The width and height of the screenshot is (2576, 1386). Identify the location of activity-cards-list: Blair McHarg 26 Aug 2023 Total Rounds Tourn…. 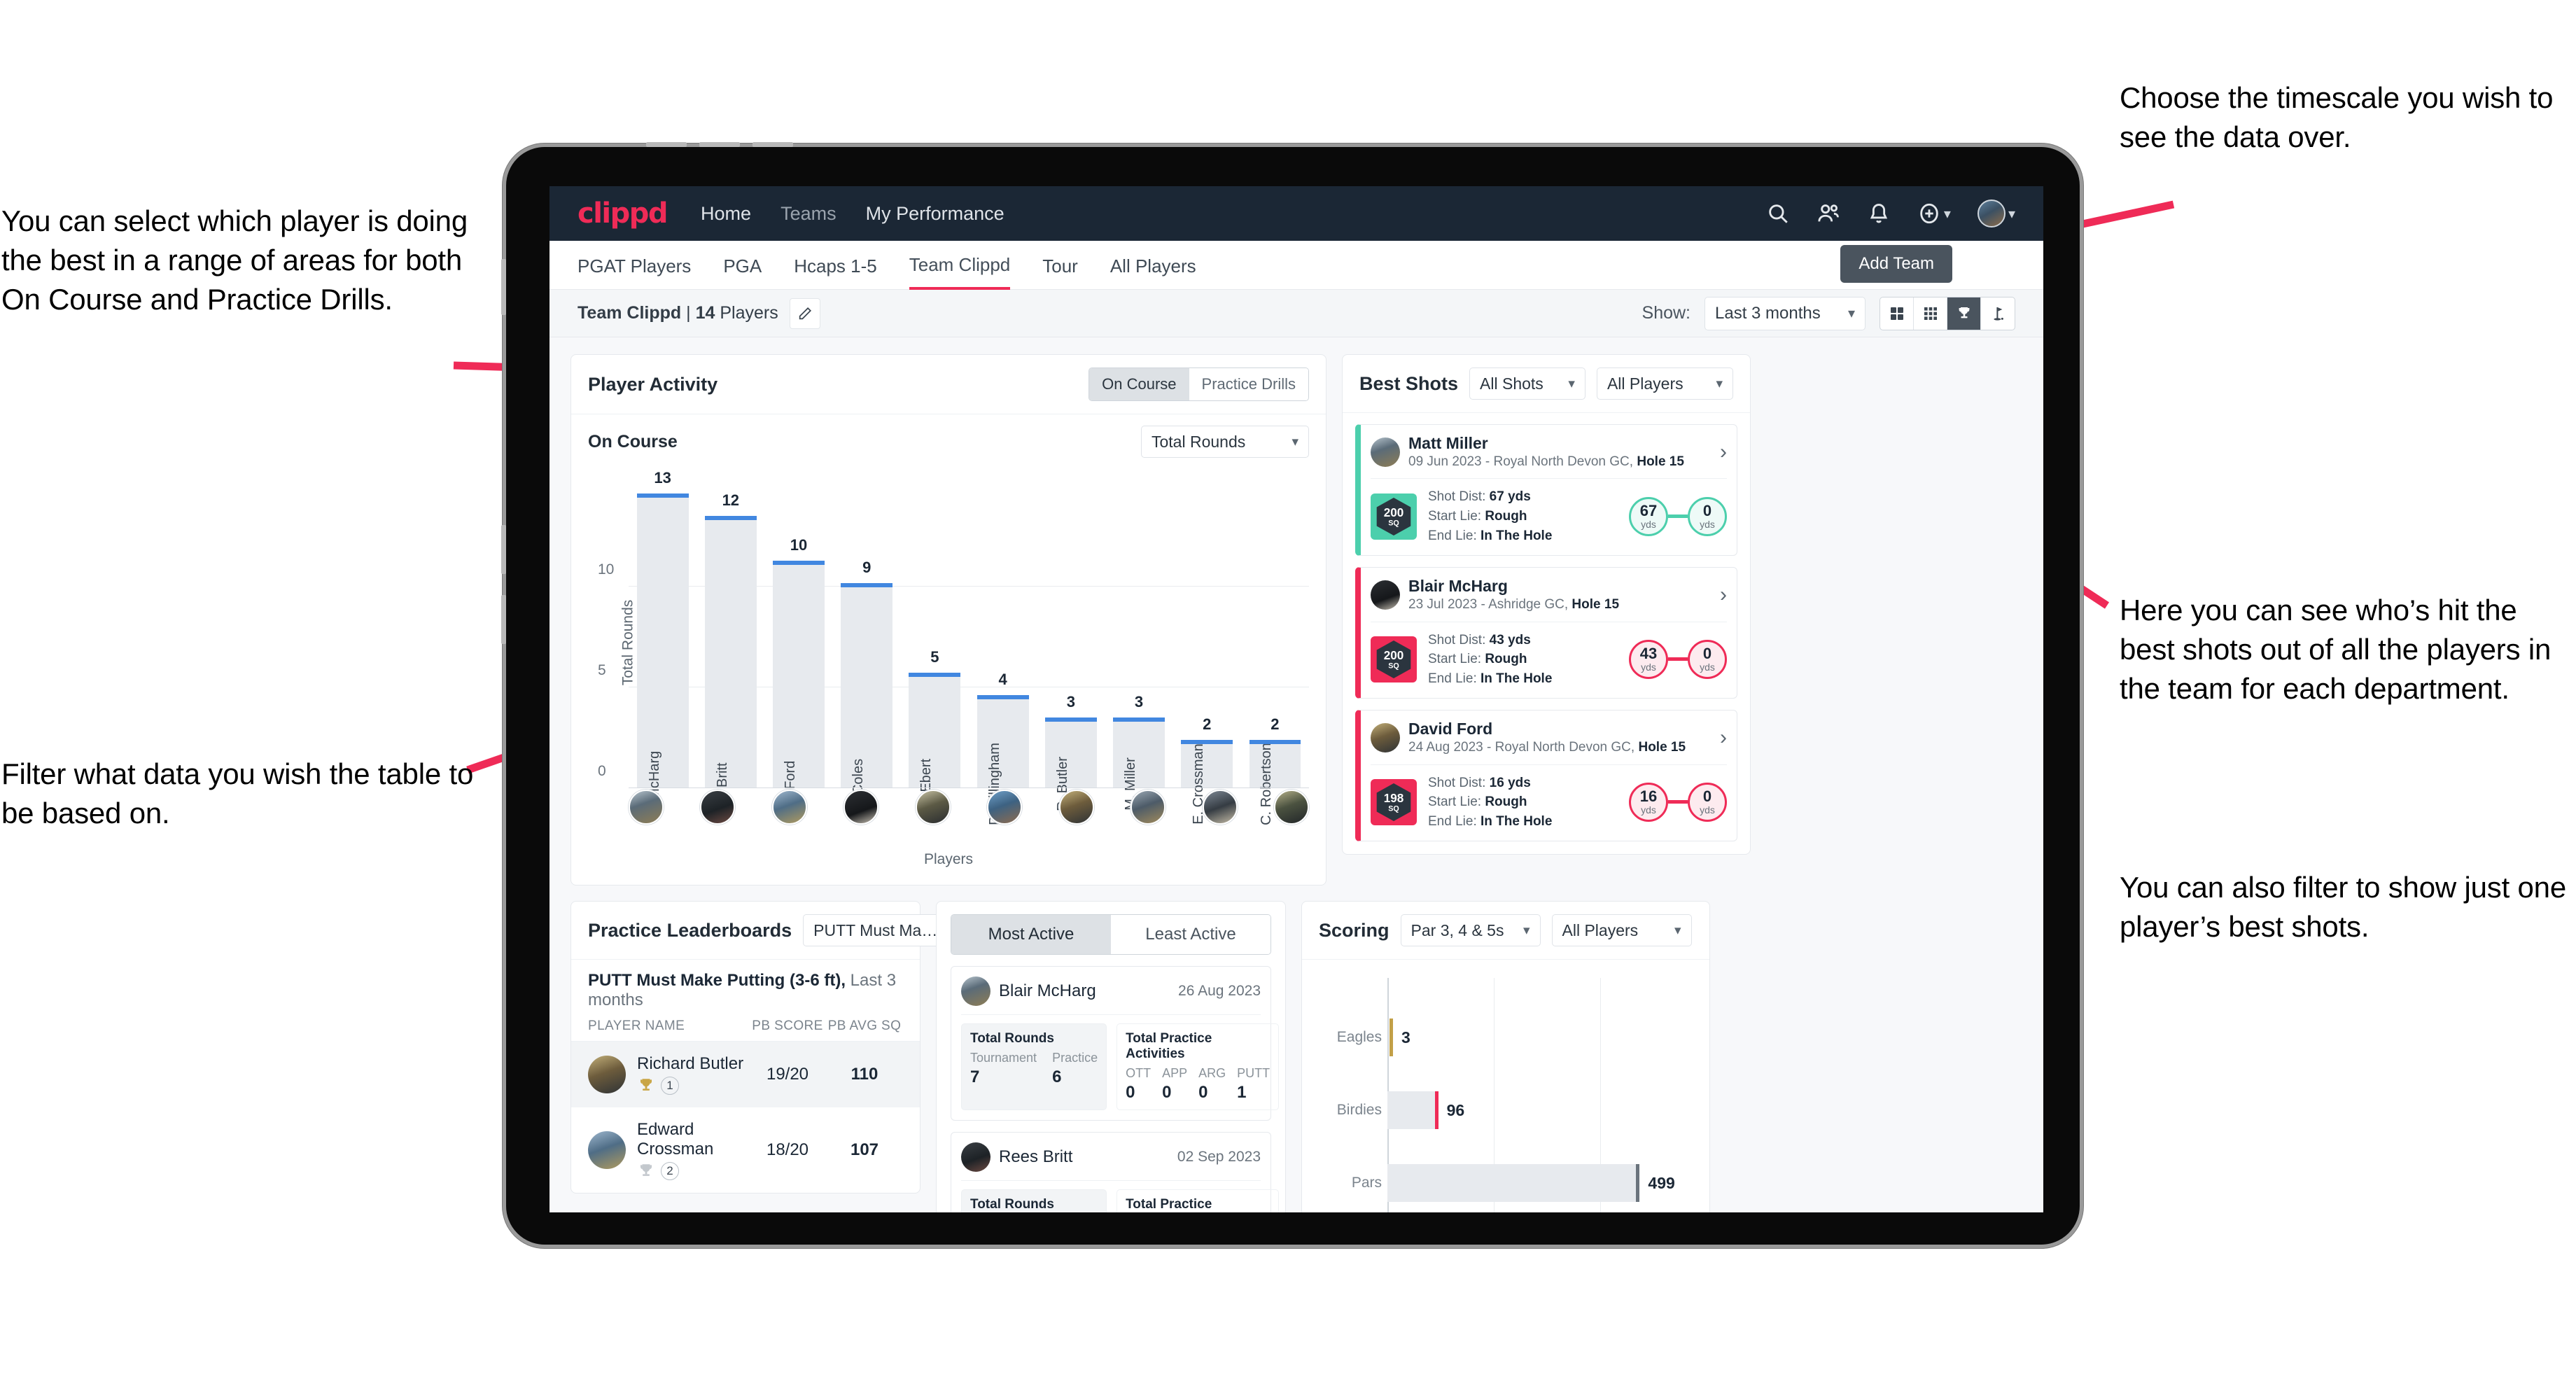
(1111, 1089).